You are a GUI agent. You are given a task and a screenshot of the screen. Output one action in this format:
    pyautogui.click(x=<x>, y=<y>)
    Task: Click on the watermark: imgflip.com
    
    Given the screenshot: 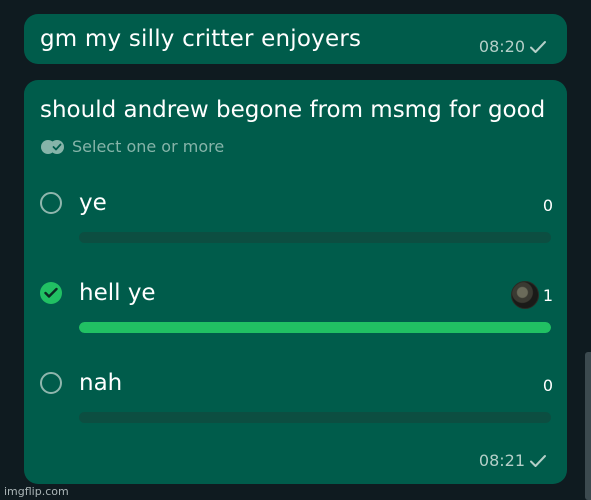 What is the action you would take?
    pyautogui.click(x=36, y=491)
    